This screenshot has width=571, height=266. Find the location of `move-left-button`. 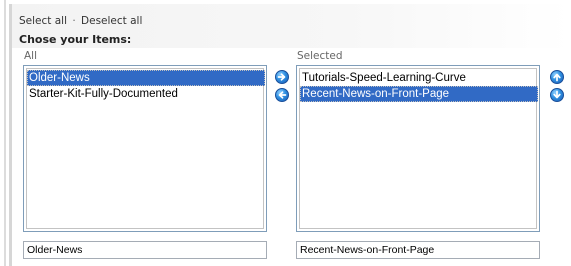

move-left-button is located at coordinates (282, 95).